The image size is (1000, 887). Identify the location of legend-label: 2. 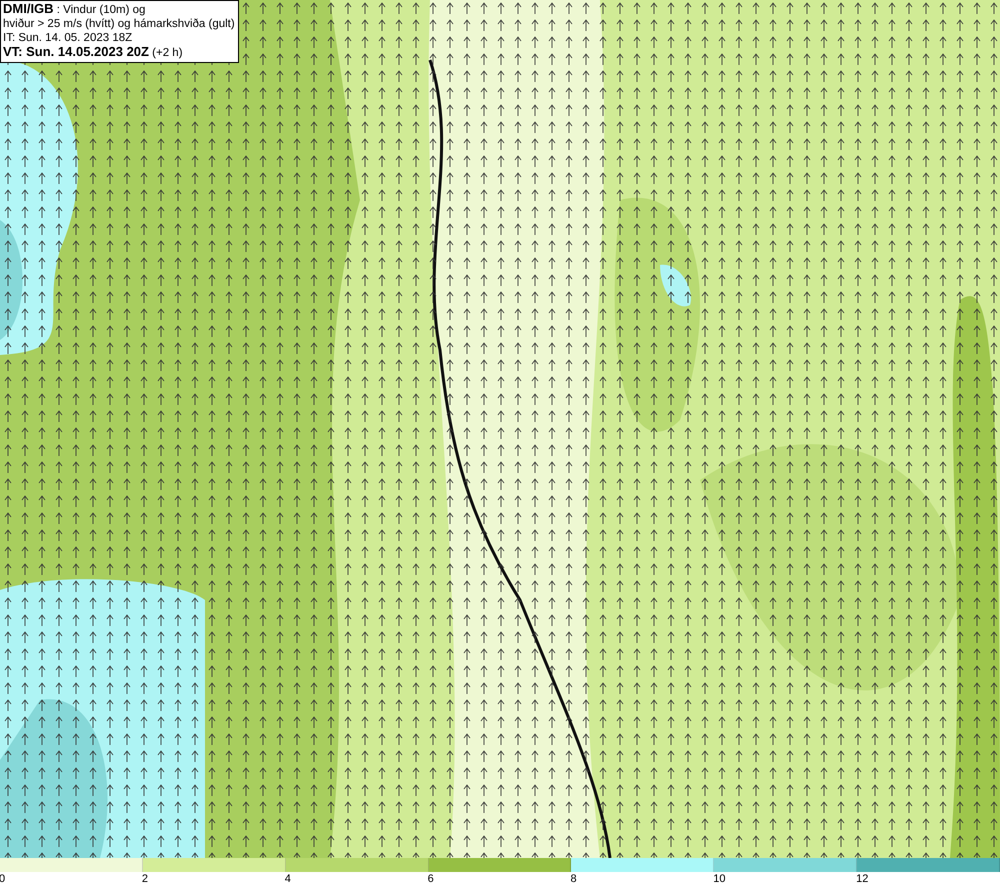
(145, 879).